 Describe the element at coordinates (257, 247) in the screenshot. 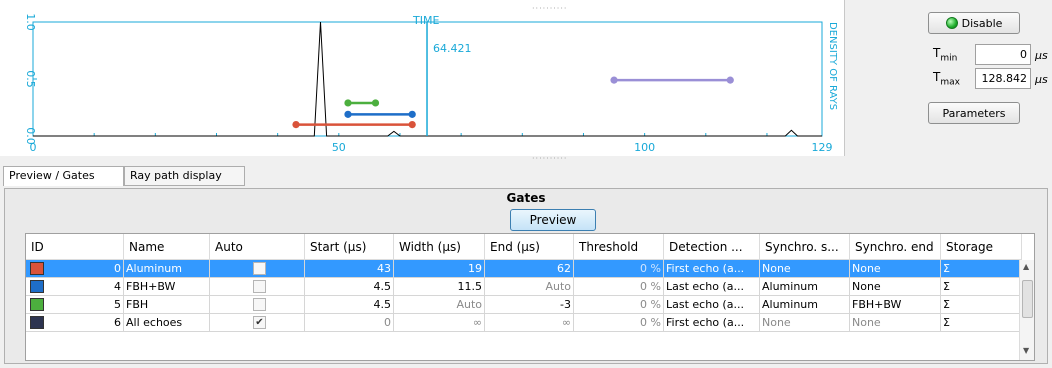

I see `column-header: Auto` at that location.